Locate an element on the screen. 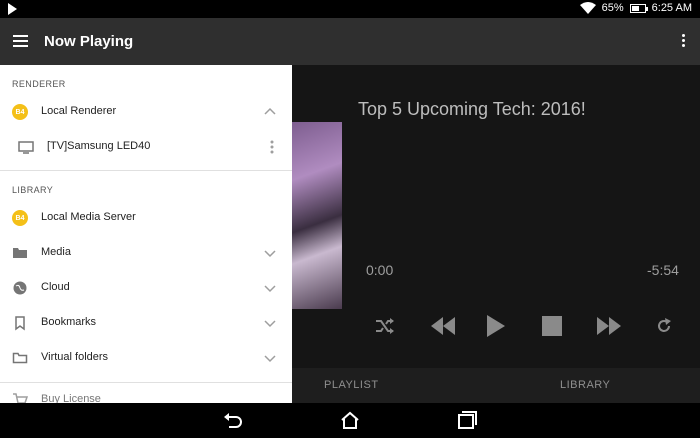  local-media-server-label: Local Media Server is located at coordinates (88, 217).